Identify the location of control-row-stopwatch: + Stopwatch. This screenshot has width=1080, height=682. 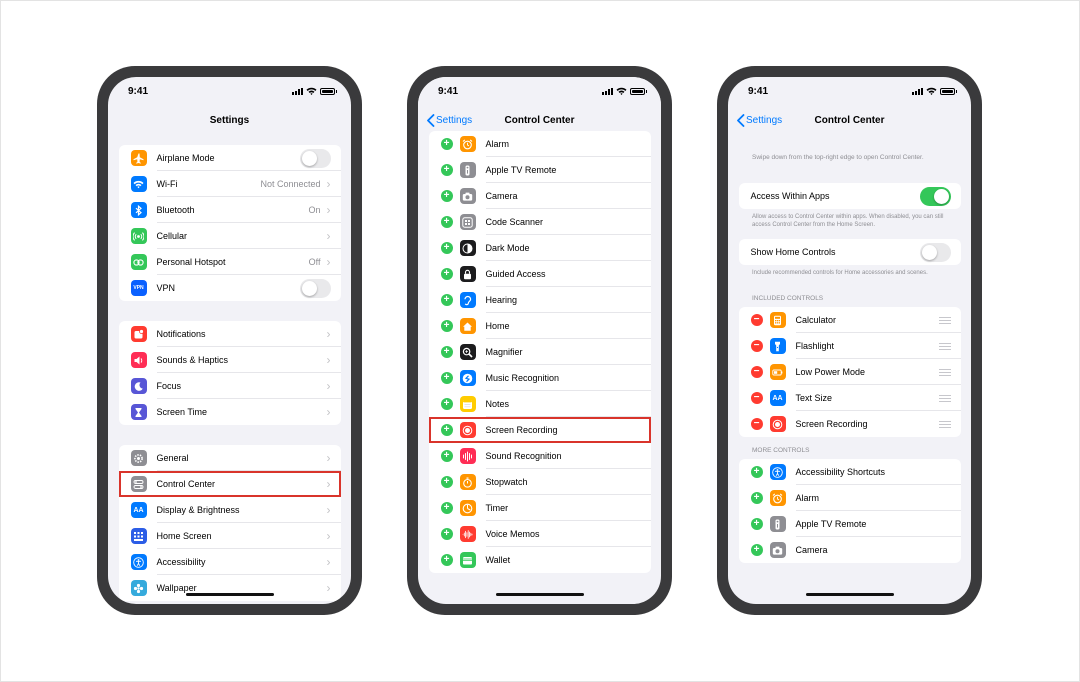
(540, 482).